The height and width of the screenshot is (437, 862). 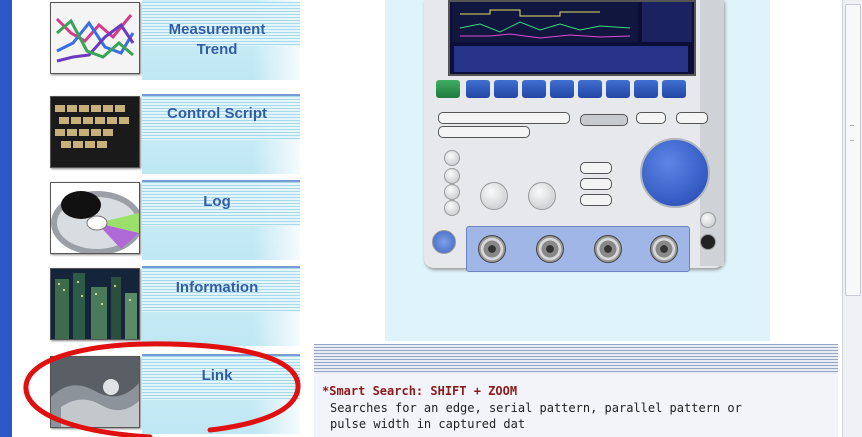 I want to click on sidebar-item-control-script: Control Script, so click(x=171, y=134).